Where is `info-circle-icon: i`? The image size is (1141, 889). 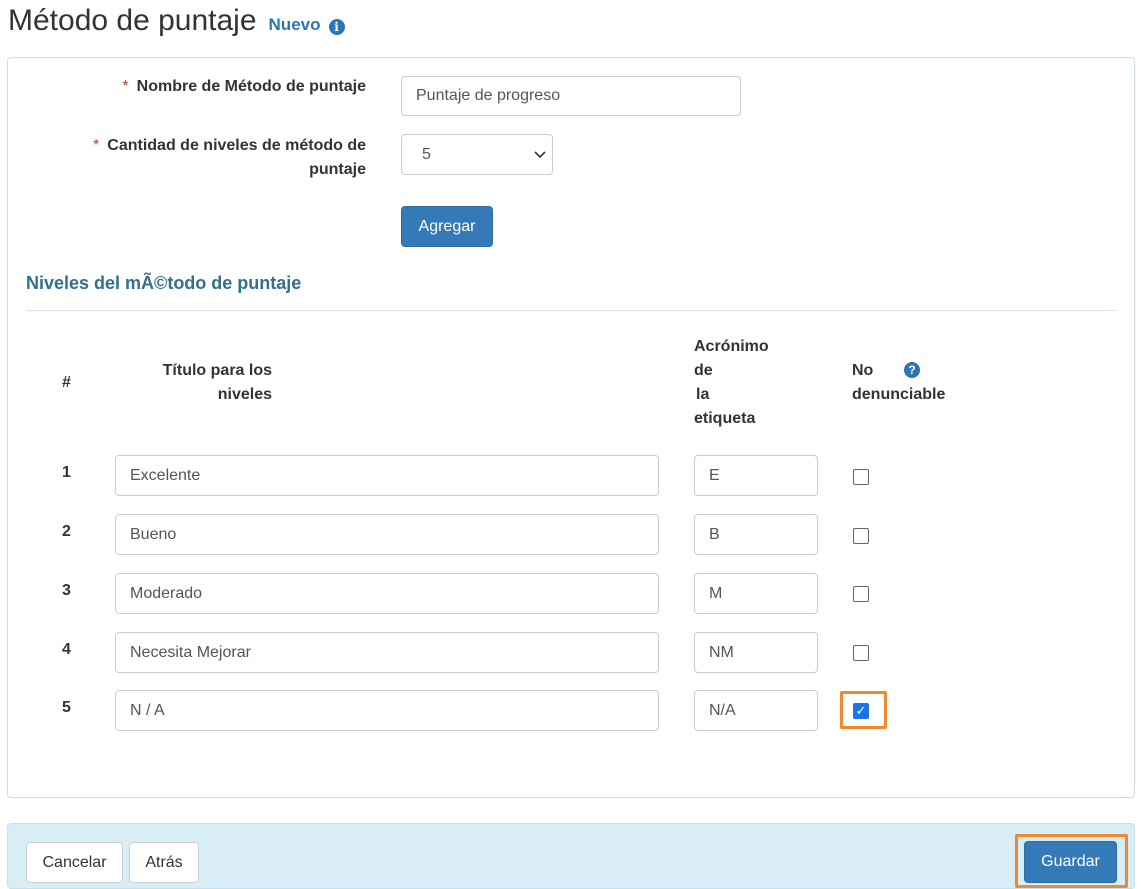 info-circle-icon: i is located at coordinates (336, 27).